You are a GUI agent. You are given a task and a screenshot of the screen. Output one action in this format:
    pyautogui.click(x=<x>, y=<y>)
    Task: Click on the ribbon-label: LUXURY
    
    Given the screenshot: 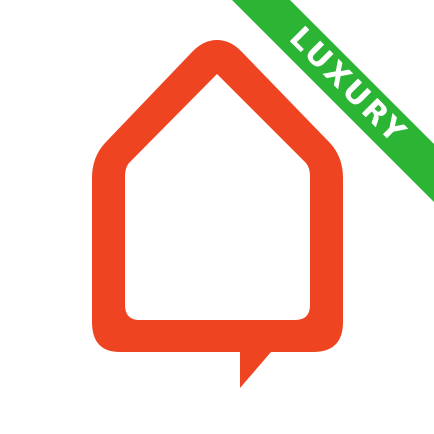 What is the action you would take?
    pyautogui.click(x=348, y=86)
    